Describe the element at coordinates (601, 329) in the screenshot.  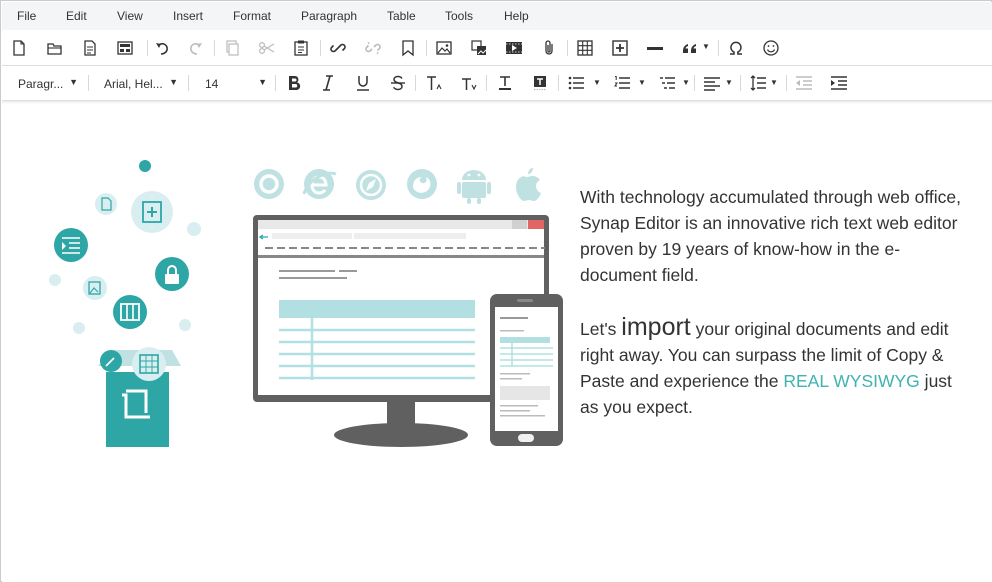
I see `import-text-start: Let's` at that location.